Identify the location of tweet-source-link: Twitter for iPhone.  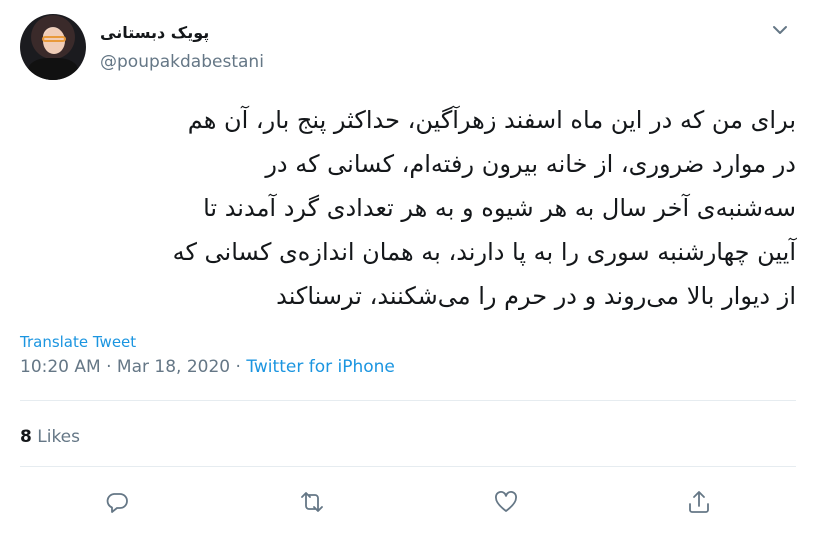
(320, 367).